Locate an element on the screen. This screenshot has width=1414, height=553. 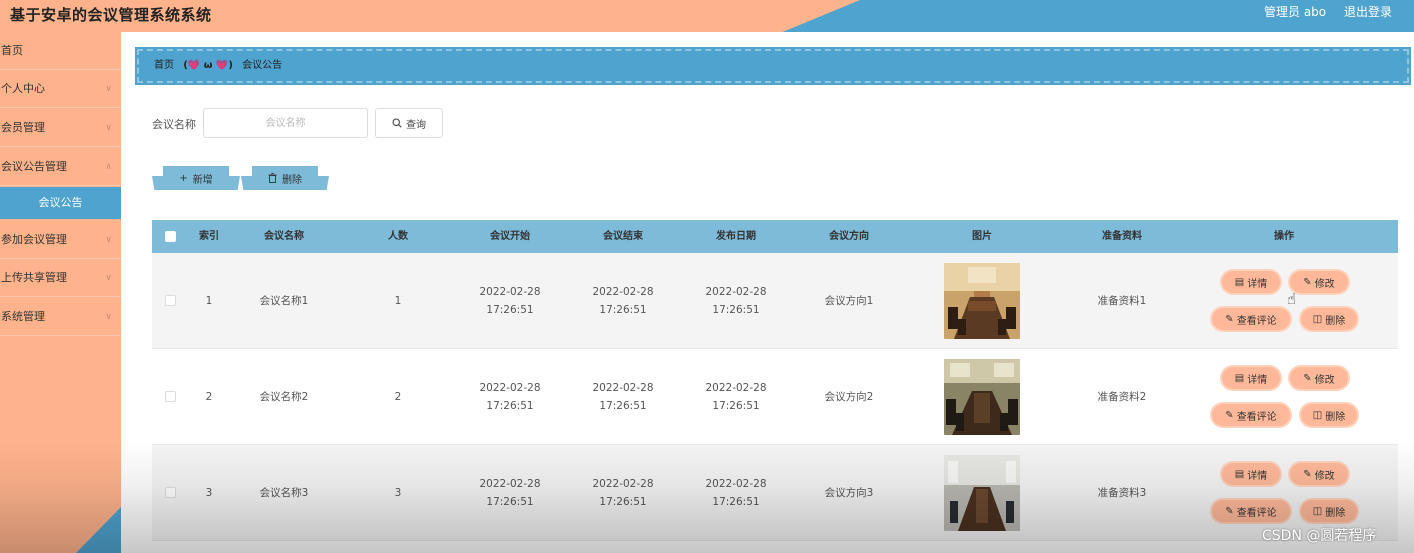
sidebar-item-label: 上传共享管理 is located at coordinates (34, 277).